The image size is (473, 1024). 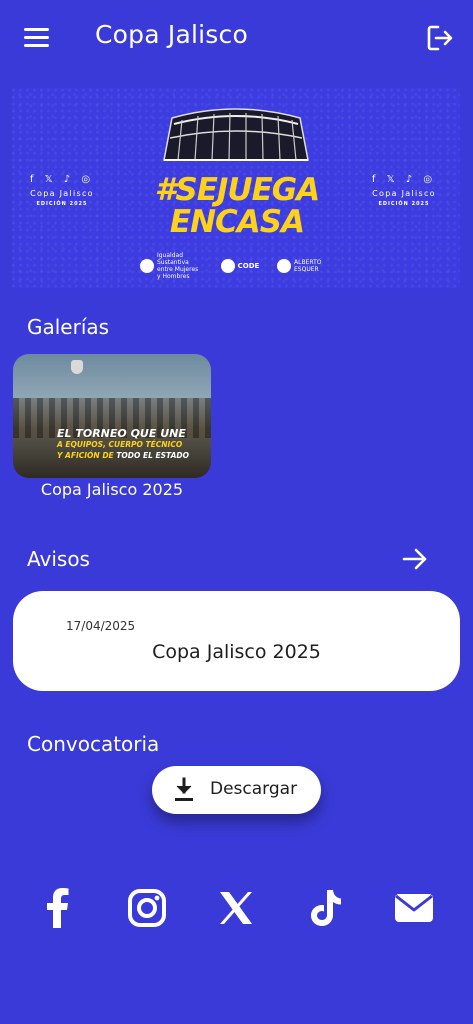 I want to click on app-title: Copa Jalisco, so click(x=171, y=34).